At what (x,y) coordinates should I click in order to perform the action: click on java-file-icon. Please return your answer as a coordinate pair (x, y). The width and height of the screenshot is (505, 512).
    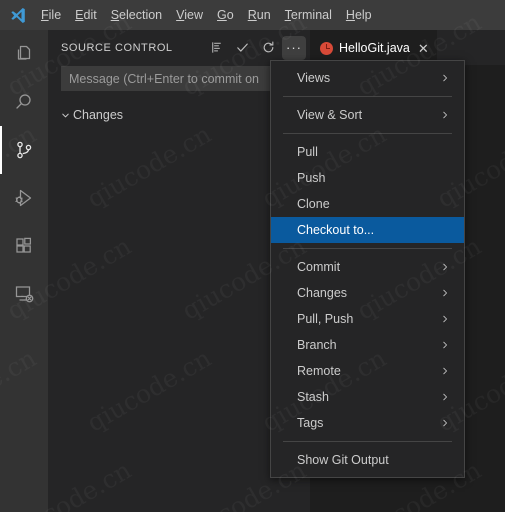
    Looking at the image, I should click on (326, 48).